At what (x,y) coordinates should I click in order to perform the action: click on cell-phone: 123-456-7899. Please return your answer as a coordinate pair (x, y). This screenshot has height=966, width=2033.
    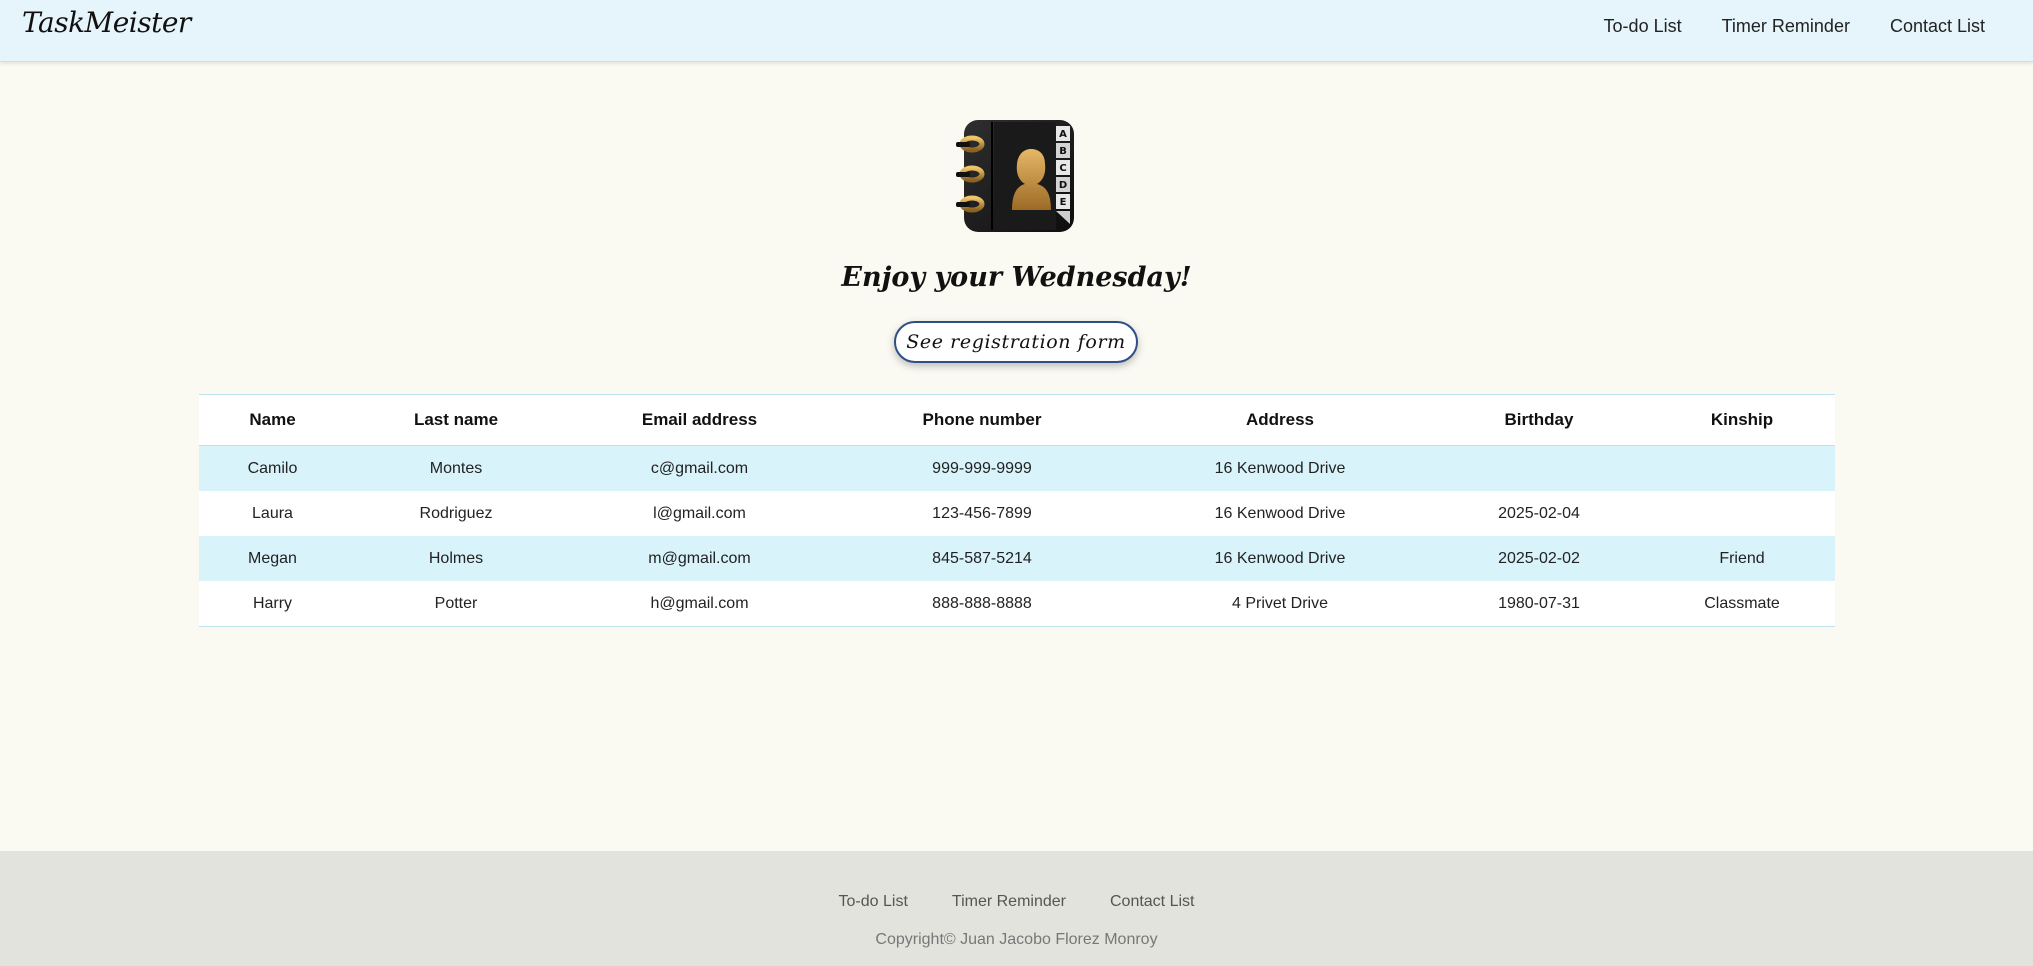
    Looking at the image, I should click on (982, 513).